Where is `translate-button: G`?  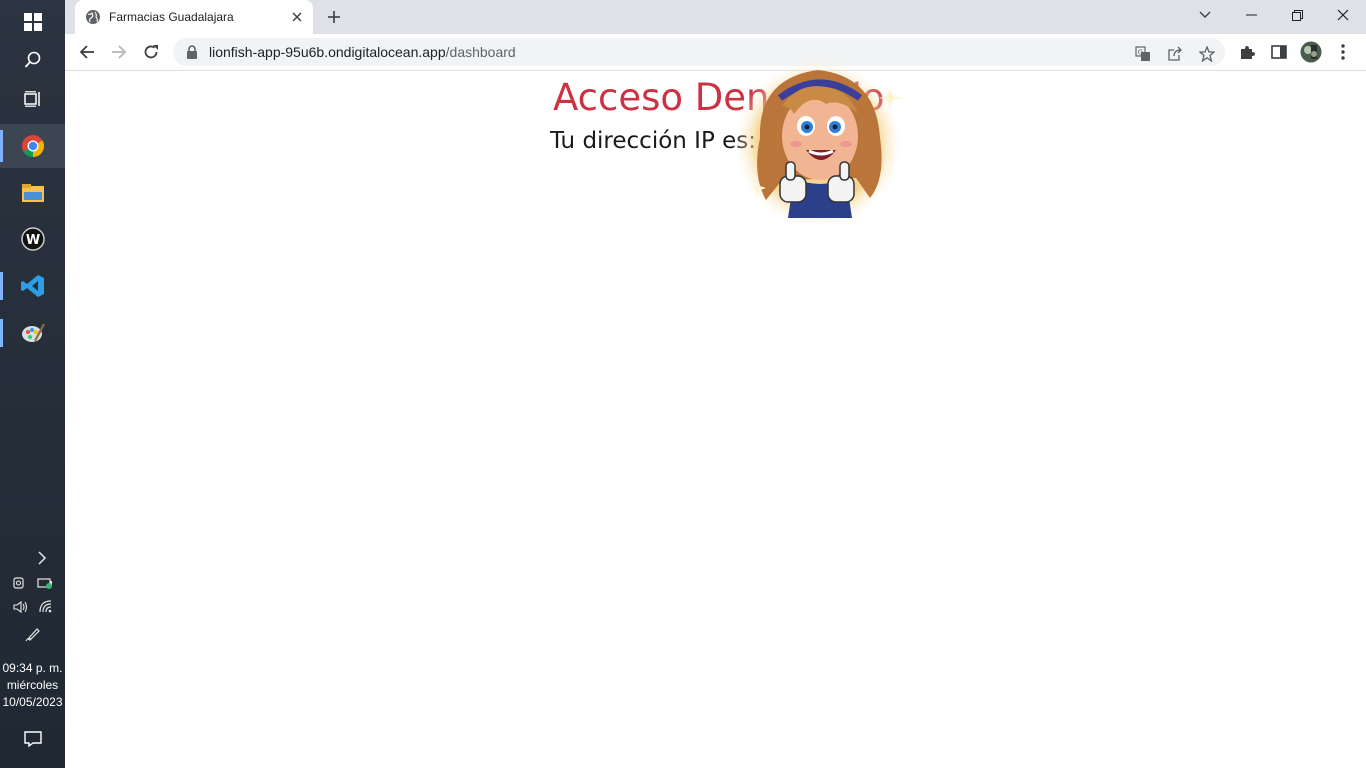
translate-button: G is located at coordinates (1143, 54).